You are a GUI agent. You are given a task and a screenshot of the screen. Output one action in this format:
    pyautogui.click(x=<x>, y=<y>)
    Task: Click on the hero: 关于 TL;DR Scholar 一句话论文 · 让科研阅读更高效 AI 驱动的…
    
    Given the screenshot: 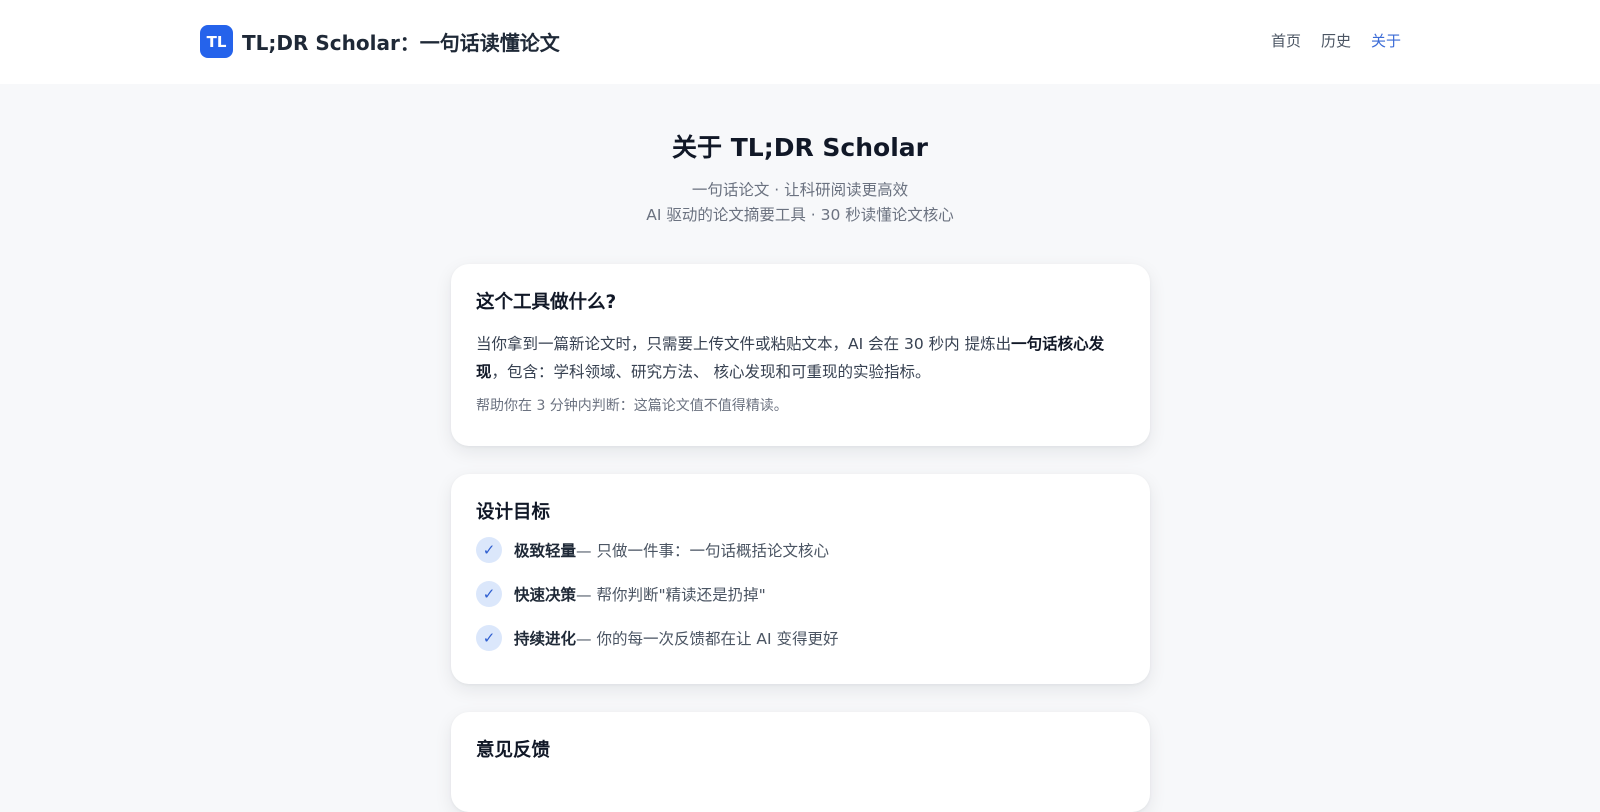 What is the action you would take?
    pyautogui.click(x=800, y=179)
    